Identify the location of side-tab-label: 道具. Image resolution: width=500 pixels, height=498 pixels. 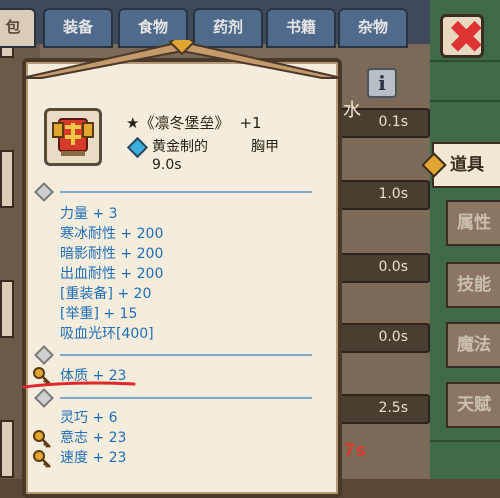
(467, 165).